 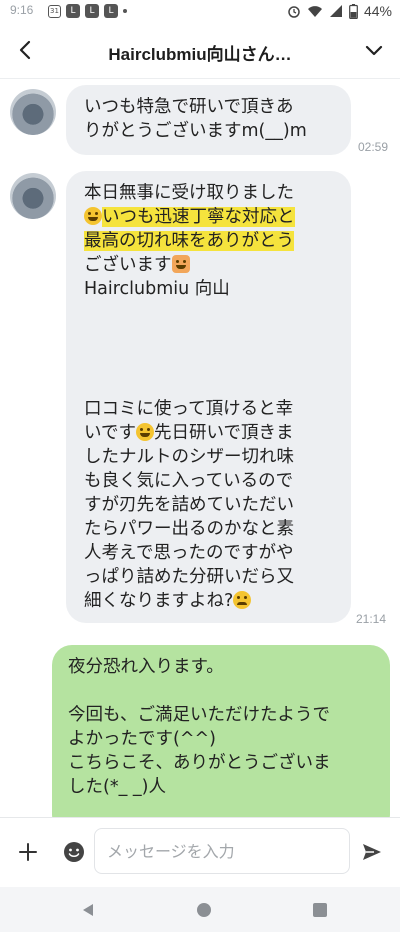 I want to click on message-line: 細くなりますよね?, so click(x=217, y=601).